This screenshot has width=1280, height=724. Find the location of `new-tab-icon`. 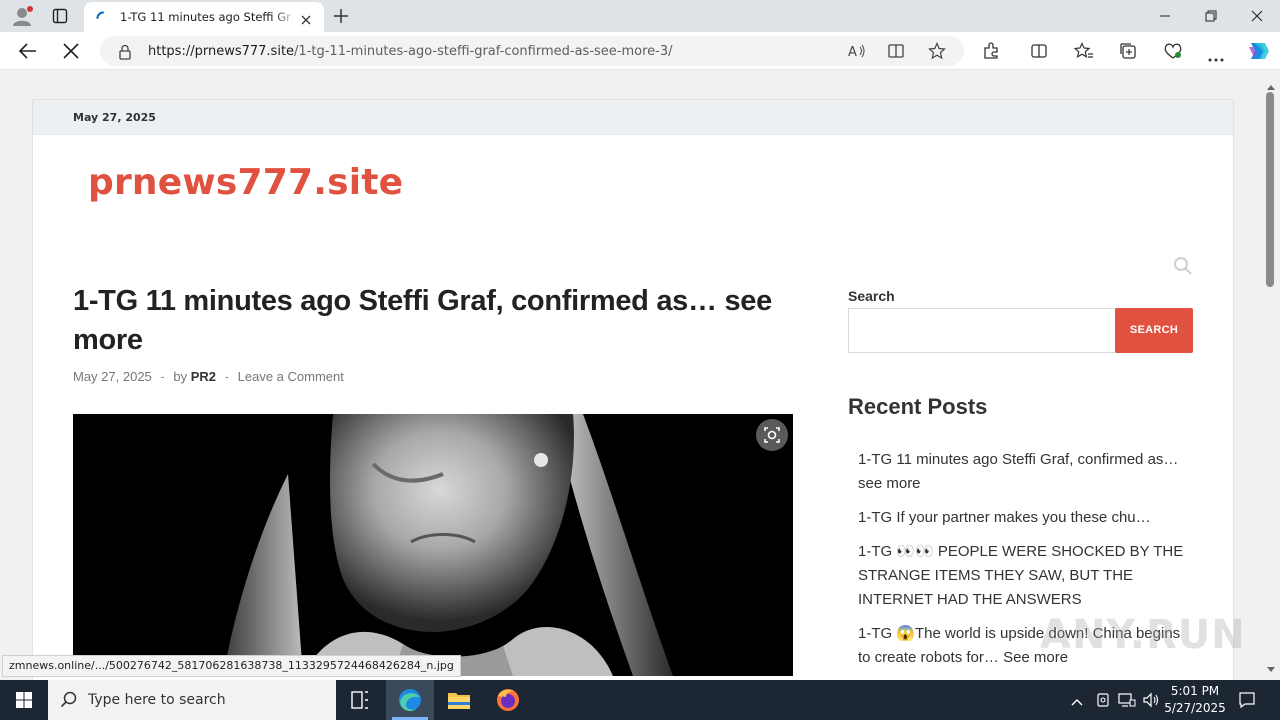

new-tab-icon is located at coordinates (341, 16).